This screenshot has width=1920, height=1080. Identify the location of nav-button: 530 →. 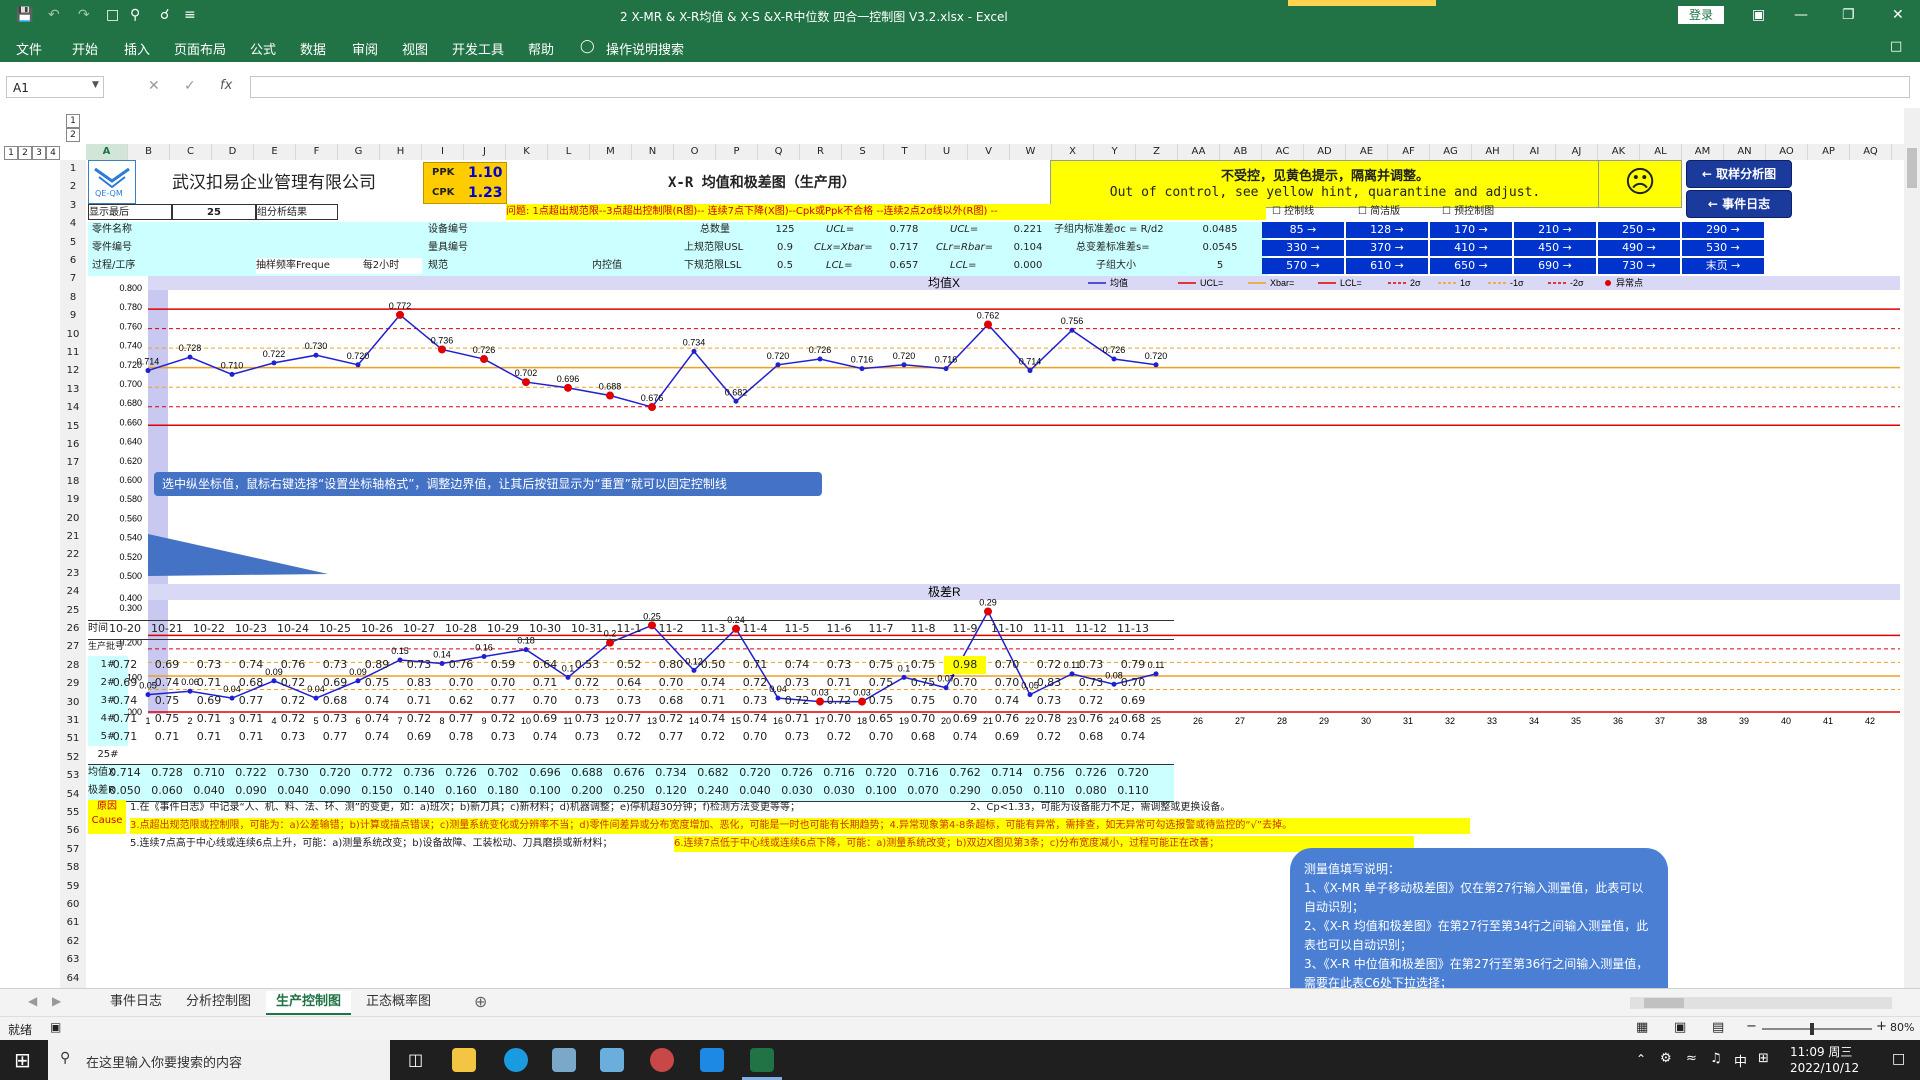
(1723, 248).